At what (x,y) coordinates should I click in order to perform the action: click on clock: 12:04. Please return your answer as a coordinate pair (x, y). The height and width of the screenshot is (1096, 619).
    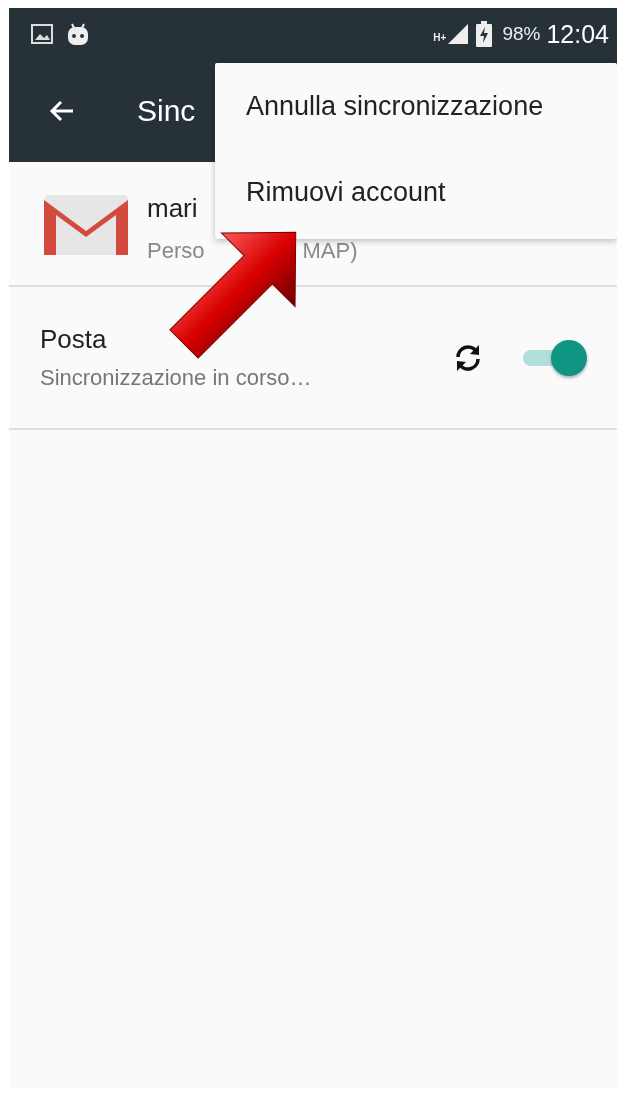
    Looking at the image, I should click on (577, 34).